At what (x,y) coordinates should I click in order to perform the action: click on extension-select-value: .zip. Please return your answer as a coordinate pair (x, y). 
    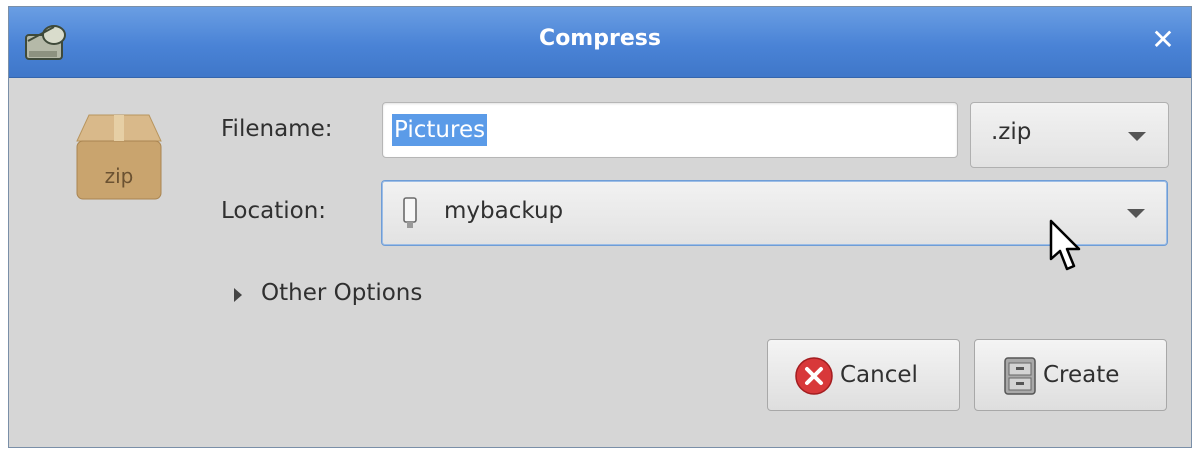
    Looking at the image, I should click on (1011, 132).